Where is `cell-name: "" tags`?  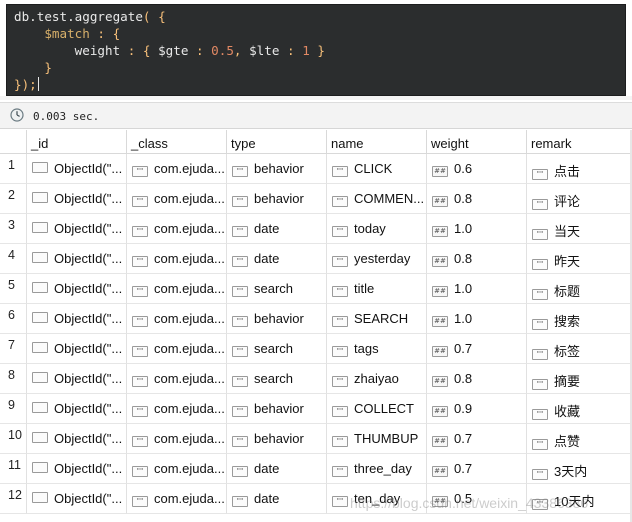 cell-name: "" tags is located at coordinates (377, 349).